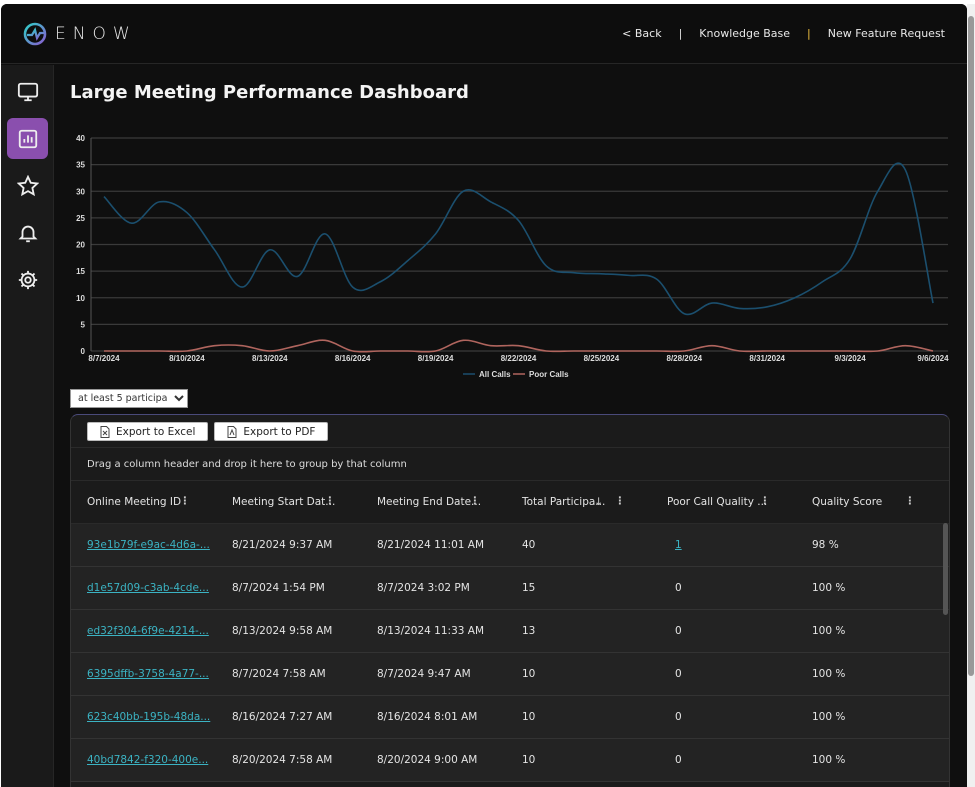  What do you see at coordinates (427, 717) in the screenshot?
I see `cell-end: 8/16/2024 8:01 AM` at bounding box center [427, 717].